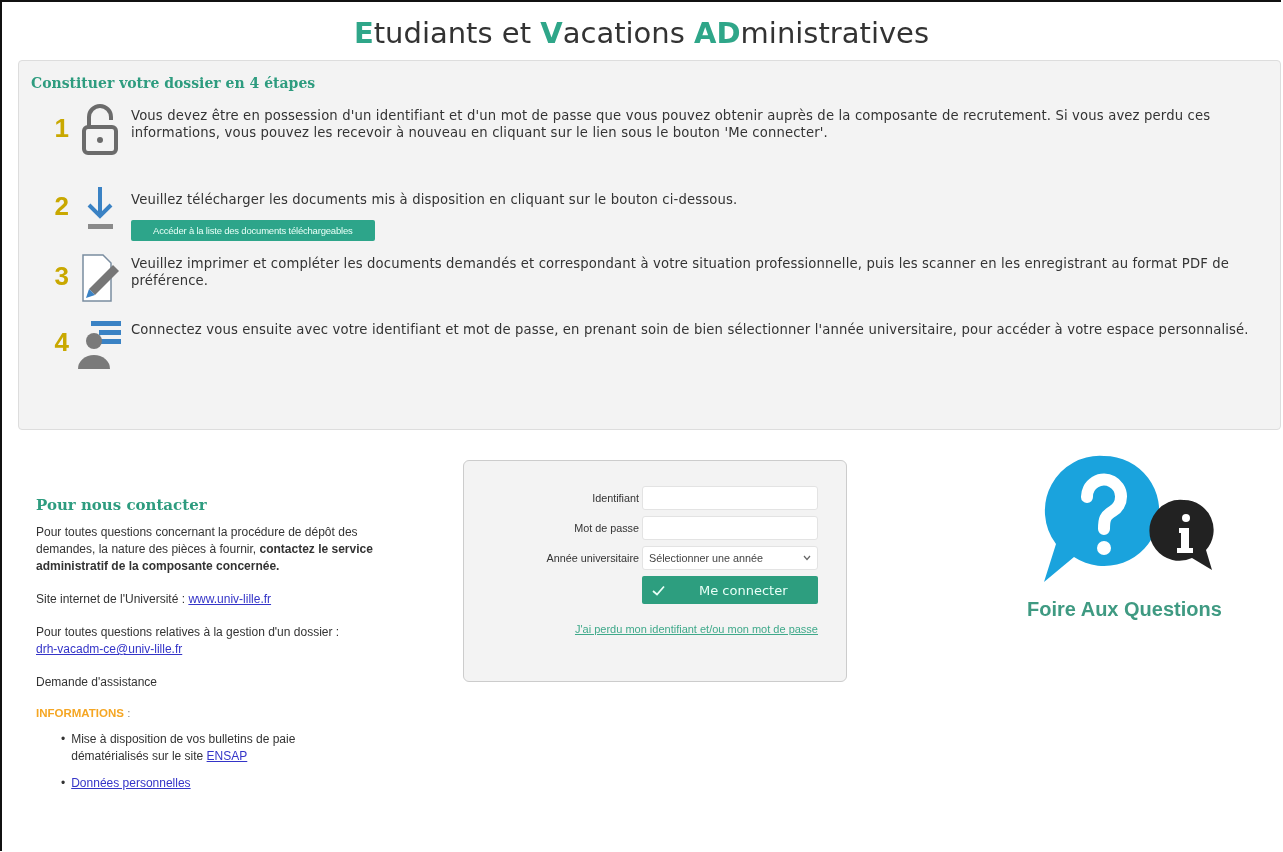 This screenshot has height=852, width=1283. What do you see at coordinates (681, 272) in the screenshot?
I see `step-text: Veuillez imprimer et compléter les documents demandés et correspondant à votre situation professionnelle, puis les scanner en les enregistrant au format PDF de préférence.` at bounding box center [681, 272].